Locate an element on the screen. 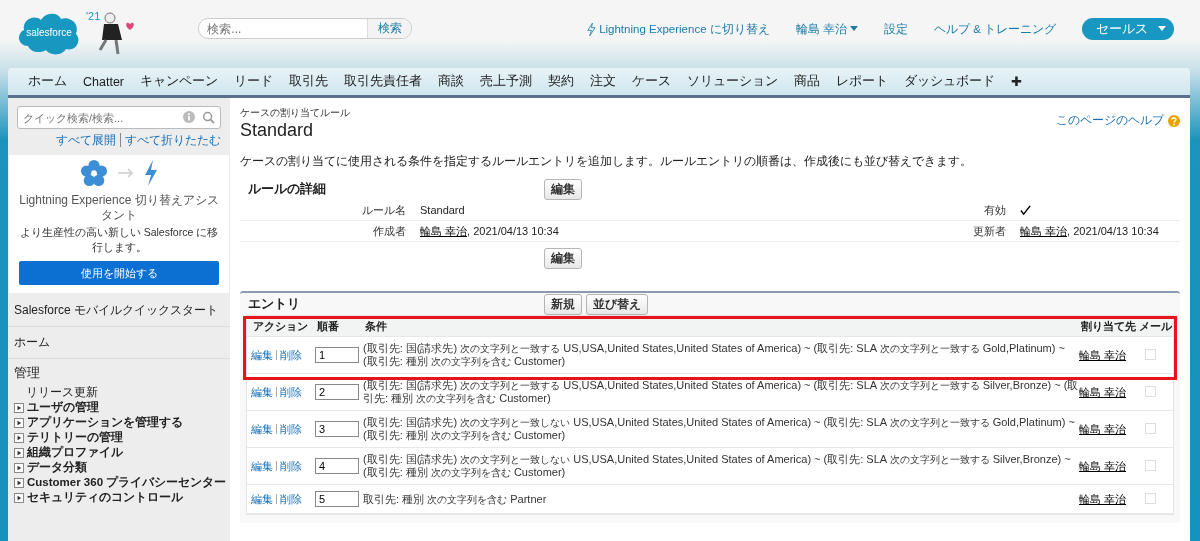 This screenshot has height=541, width=1200. arrow-icon is located at coordinates (126, 173).